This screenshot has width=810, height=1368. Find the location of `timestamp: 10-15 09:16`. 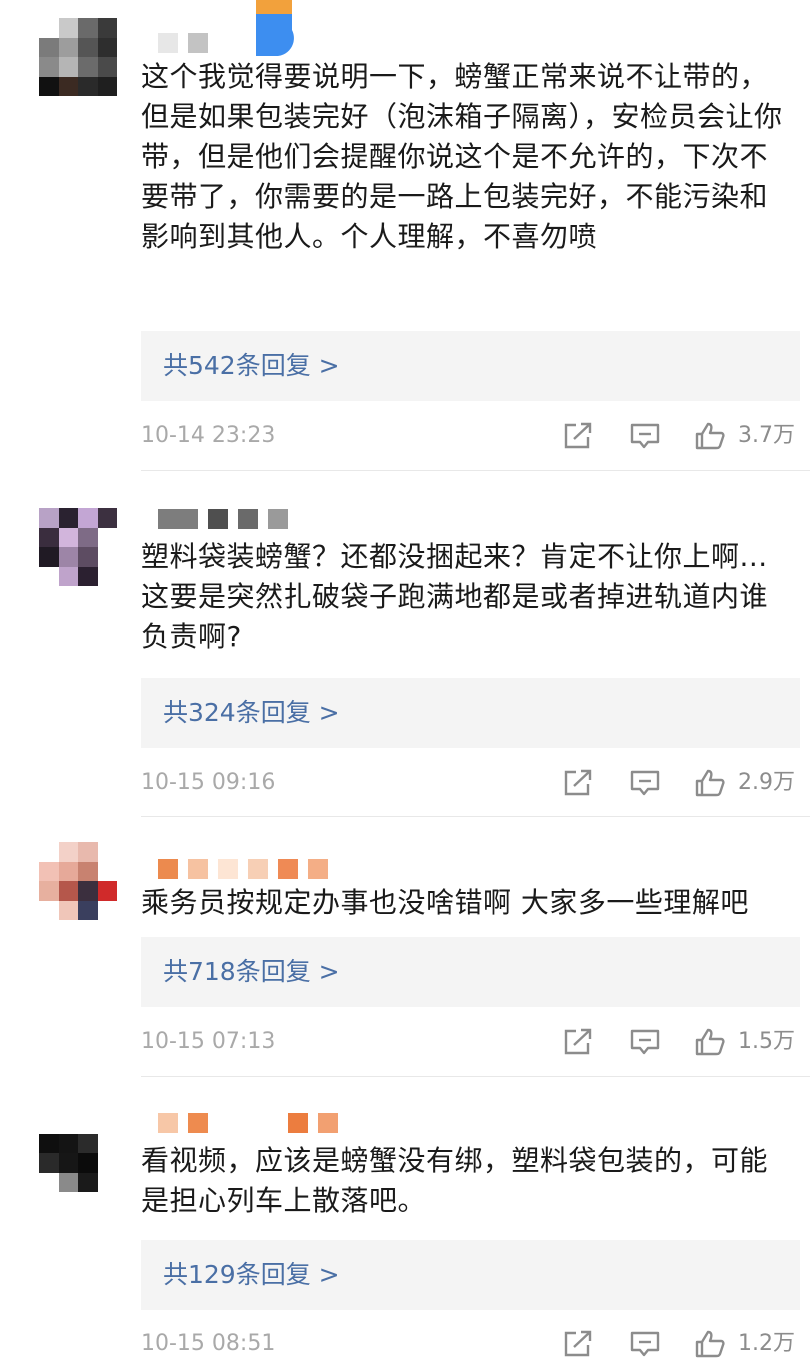

timestamp: 10-15 09:16 is located at coordinates (208, 782).